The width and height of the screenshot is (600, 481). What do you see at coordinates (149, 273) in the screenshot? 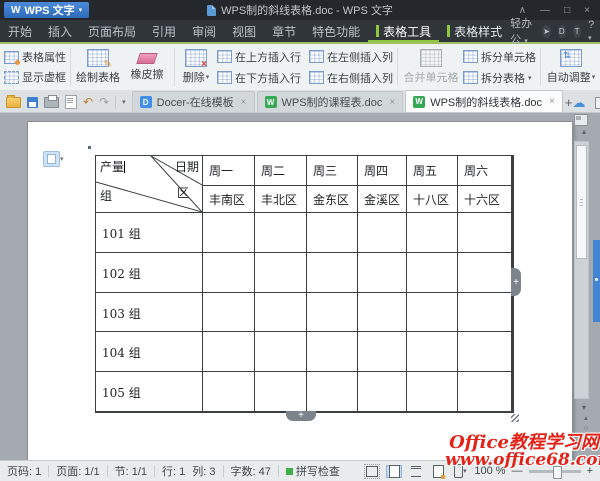
I see `group-label-cell: 102 组` at bounding box center [149, 273].